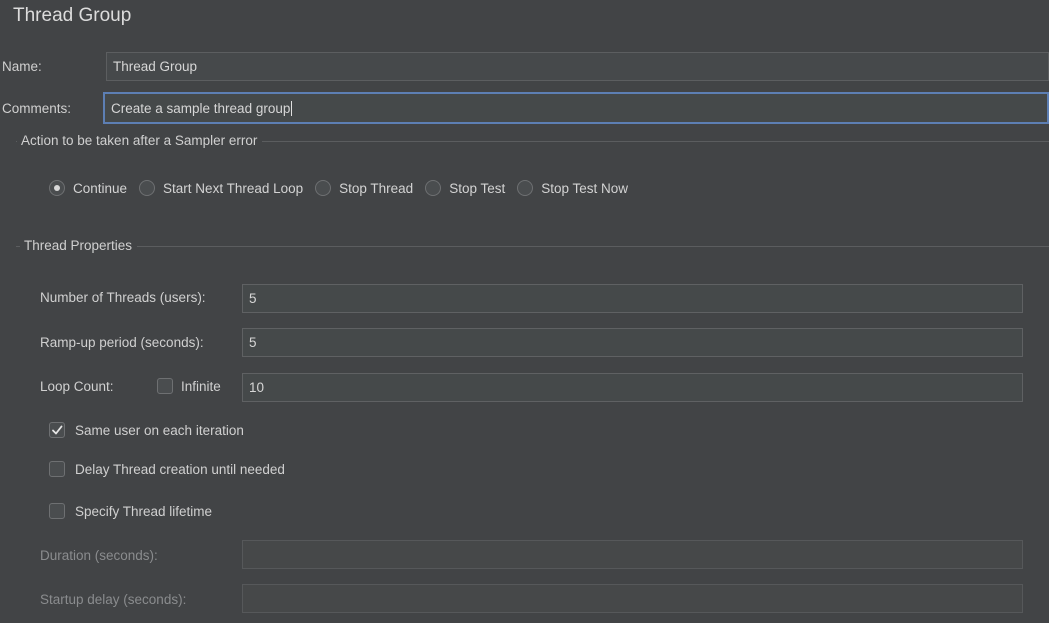 This screenshot has height=623, width=1049. I want to click on infinite-label: Infinite, so click(201, 386).